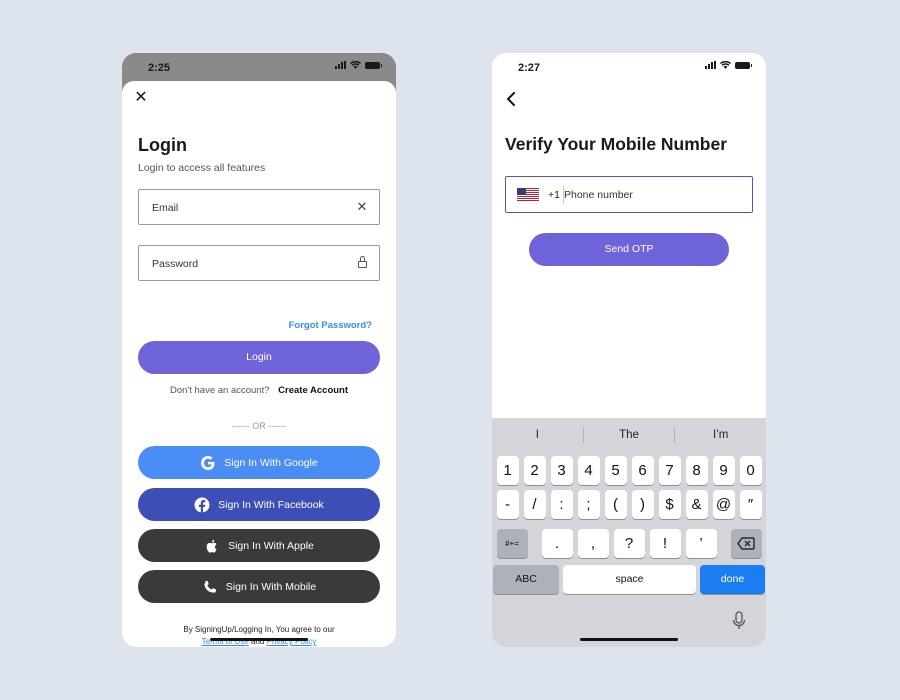 The width and height of the screenshot is (900, 700). I want to click on google-signin-button: Sign In With Google, so click(259, 462).